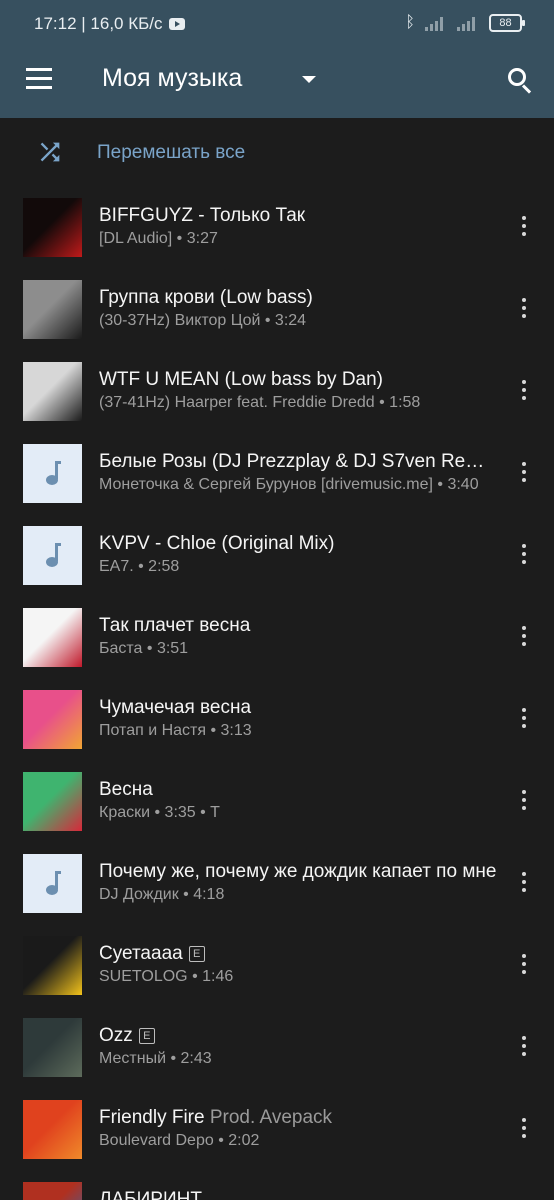 The height and width of the screenshot is (1200, 554). I want to click on track-title: Группа крови (Low bass), so click(299, 298).